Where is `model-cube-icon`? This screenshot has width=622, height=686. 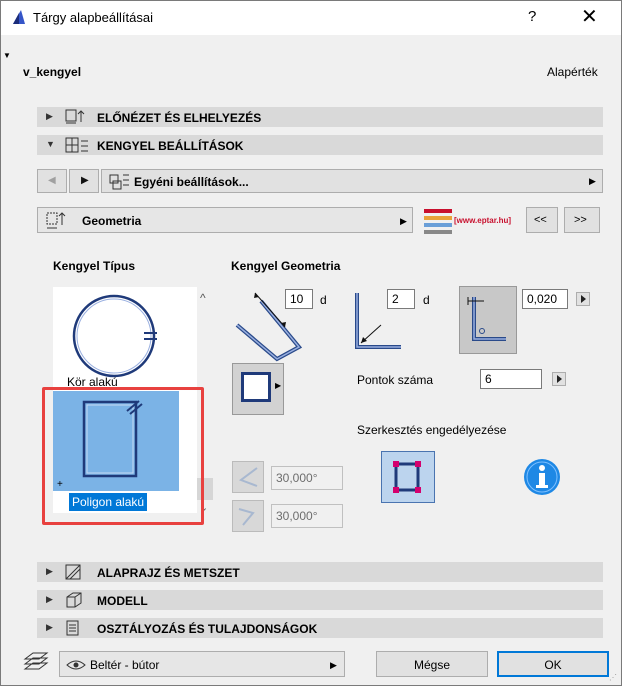
model-cube-icon is located at coordinates (74, 600).